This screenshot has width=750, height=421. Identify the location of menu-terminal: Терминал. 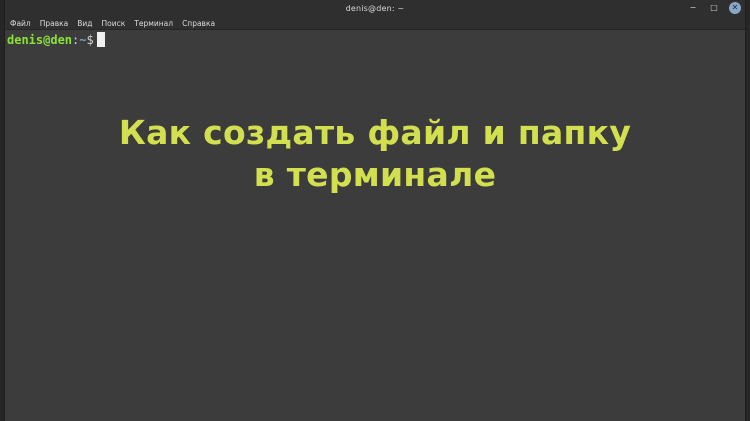
(153, 23).